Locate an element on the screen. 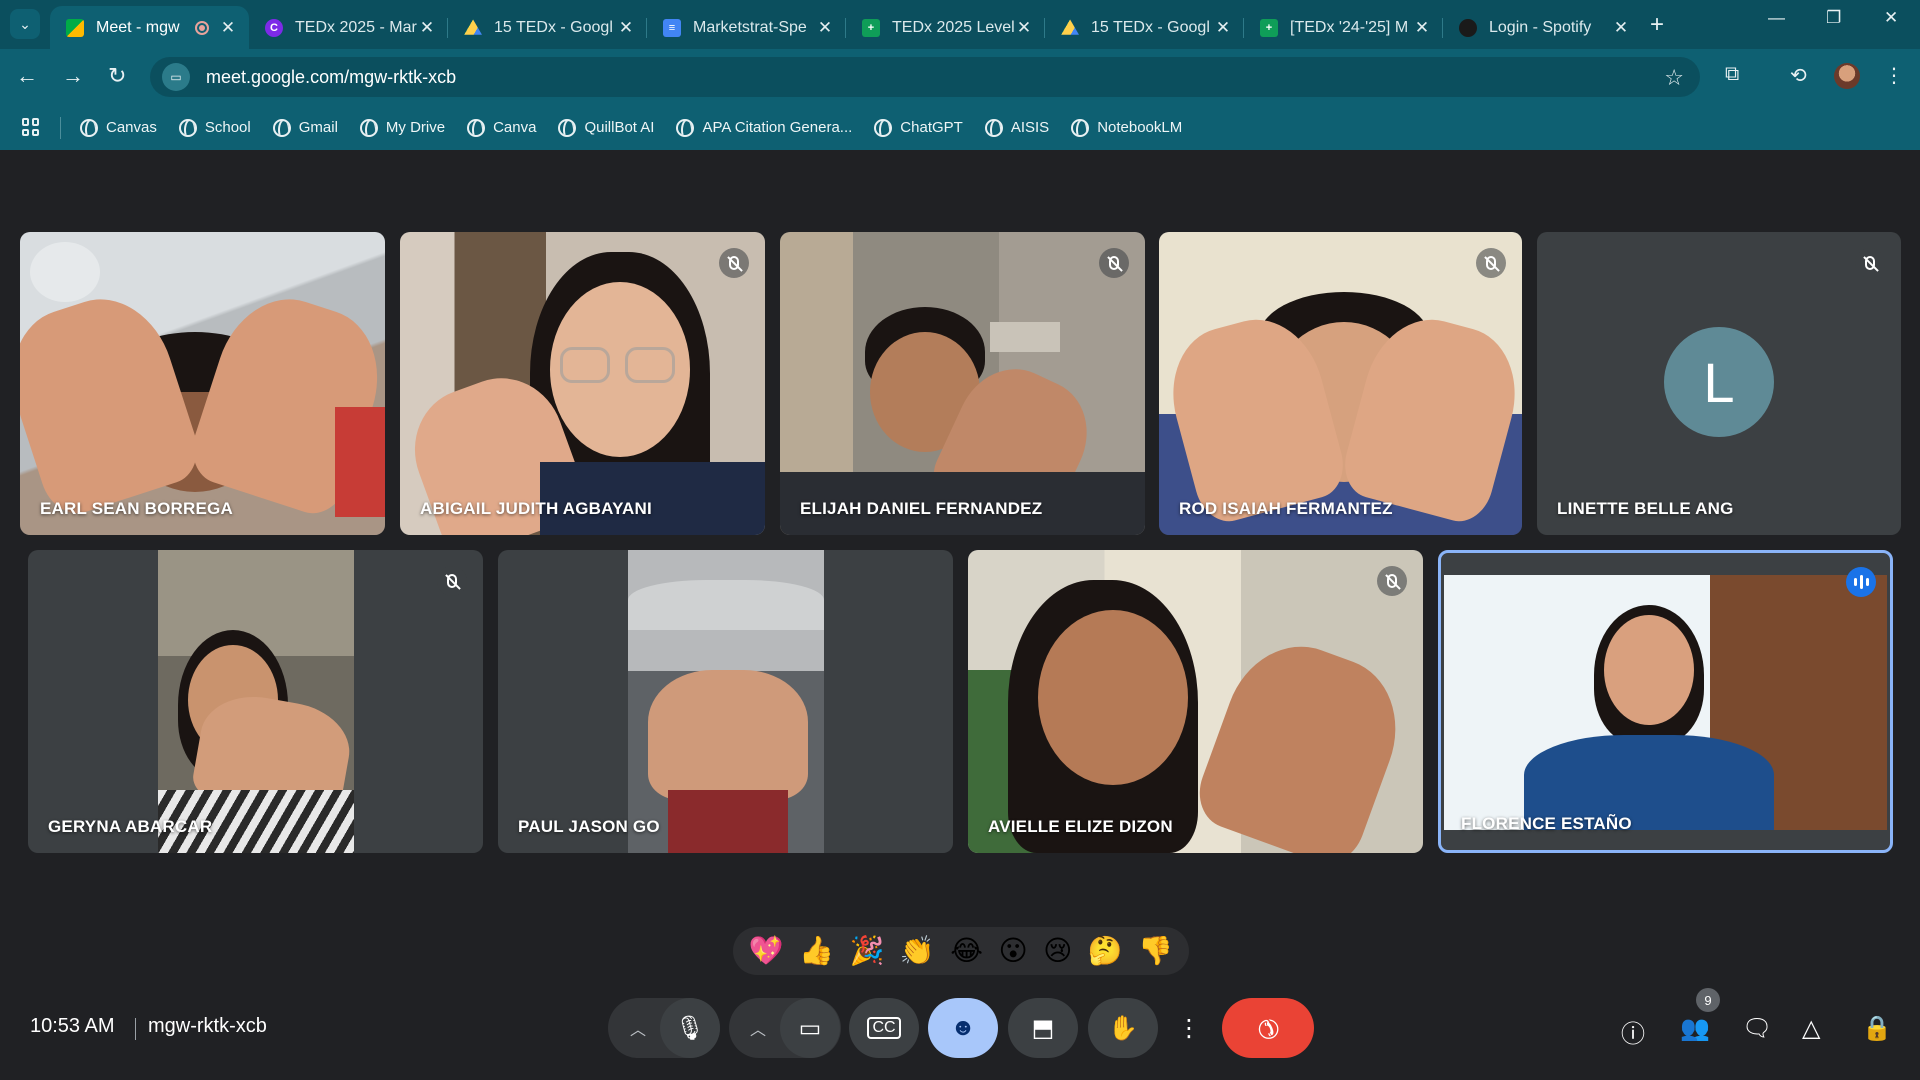  restore-button: ❐ is located at coordinates (1833, 18).